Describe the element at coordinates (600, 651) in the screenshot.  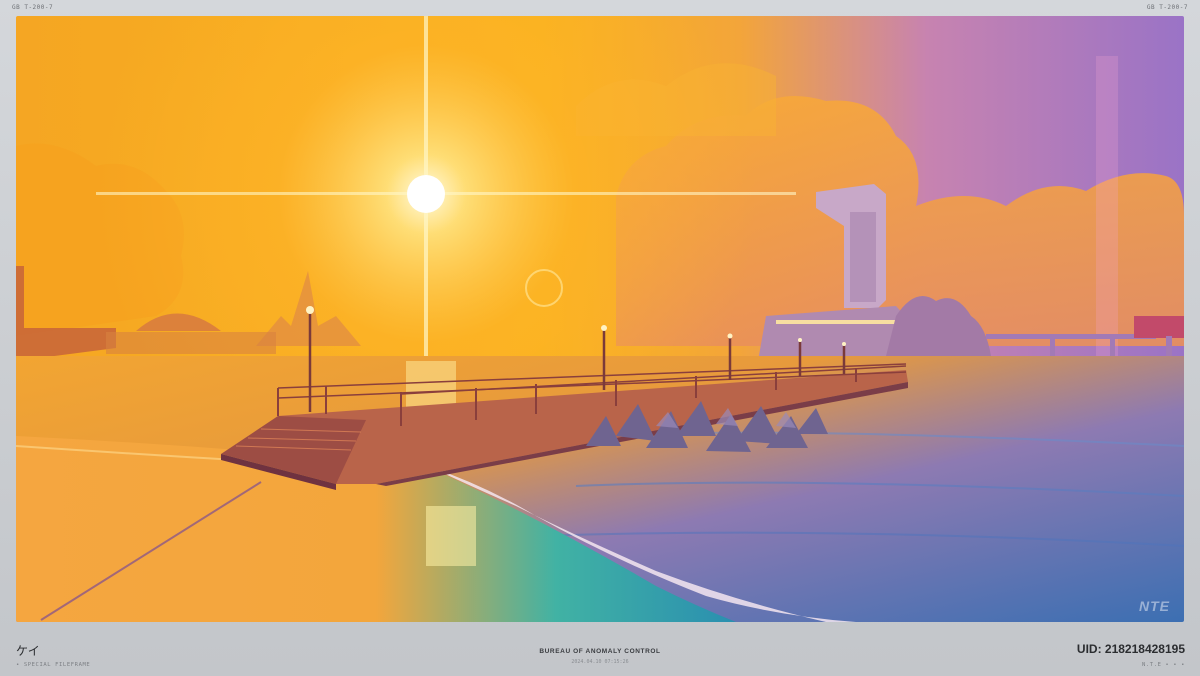
I see `bureau-title: BUREAU OF ANOMALY CONTROL` at that location.